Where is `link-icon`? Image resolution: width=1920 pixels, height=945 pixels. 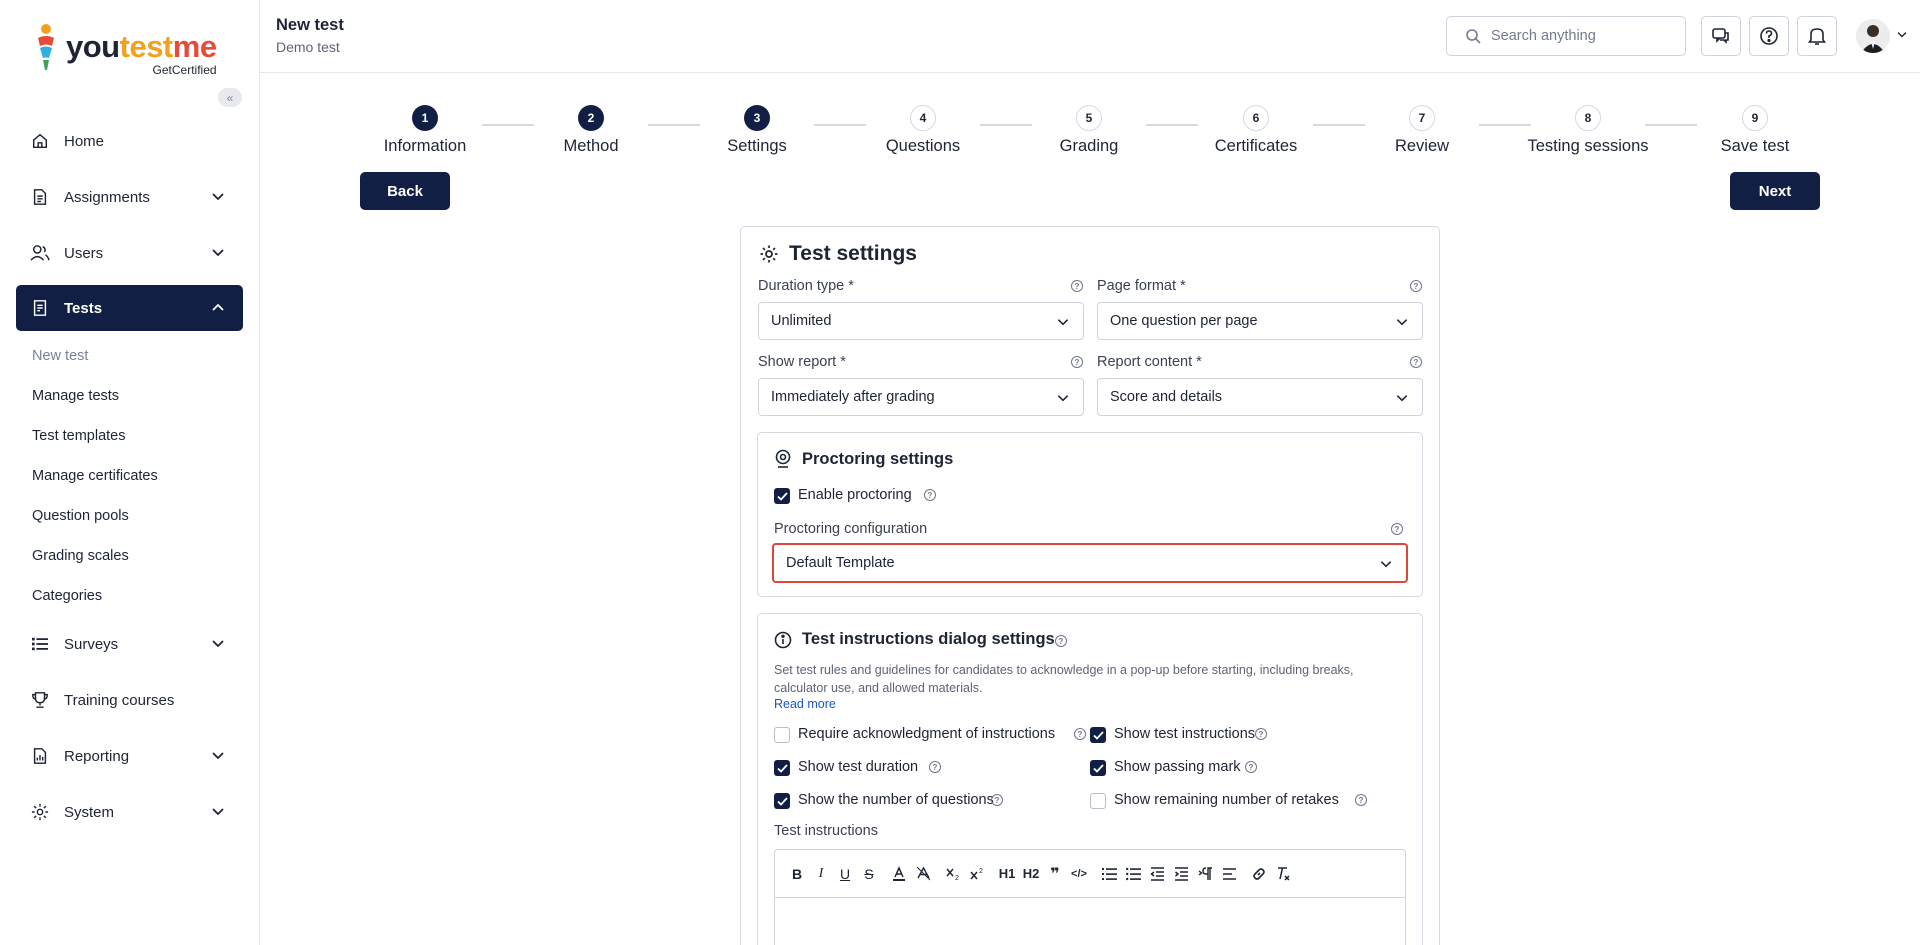 link-icon is located at coordinates (1259, 873).